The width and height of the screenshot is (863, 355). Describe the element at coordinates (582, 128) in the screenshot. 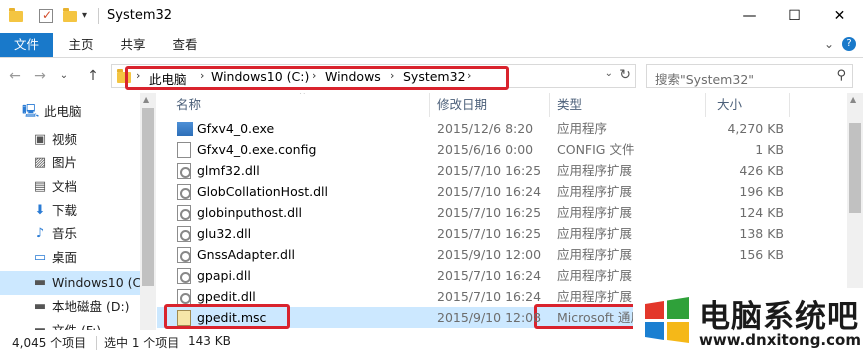

I see `file-type: 应用程序` at that location.